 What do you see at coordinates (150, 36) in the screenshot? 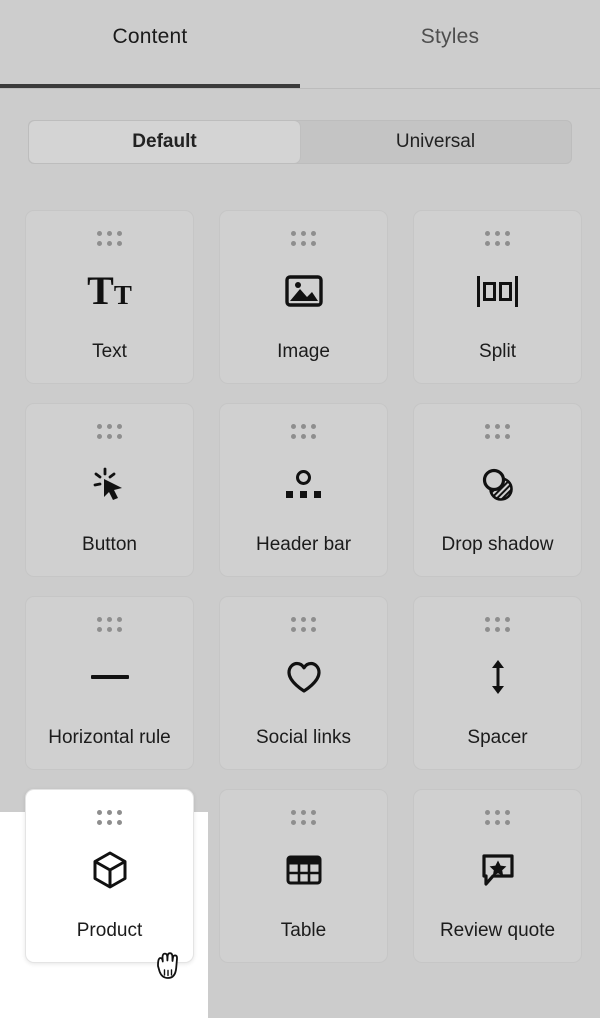
I see `tab-content-label: Content` at bounding box center [150, 36].